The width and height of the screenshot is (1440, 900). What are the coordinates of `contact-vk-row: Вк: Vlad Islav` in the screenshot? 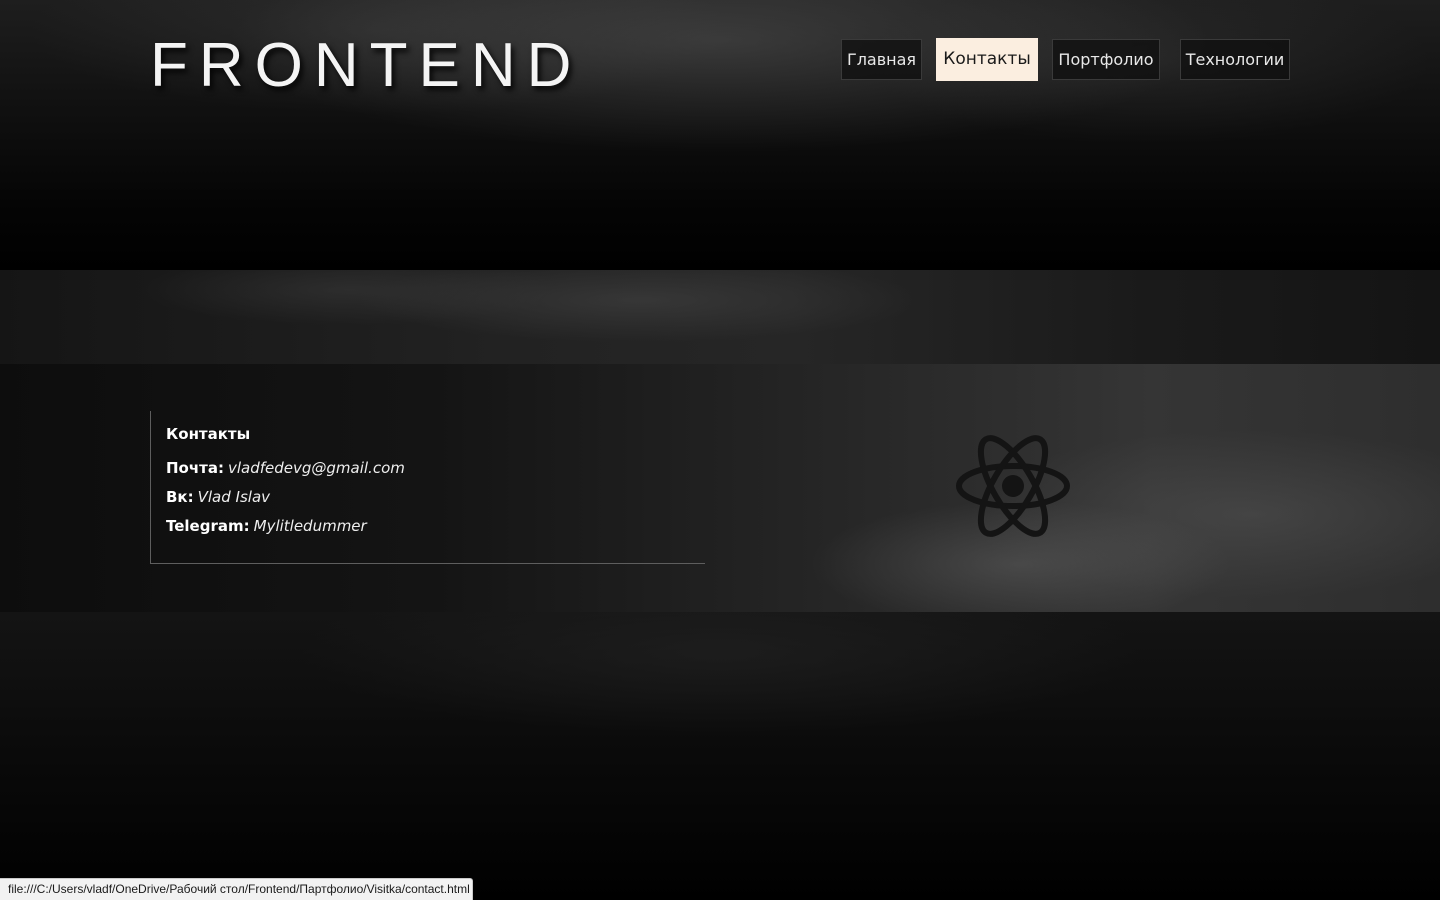 It's located at (218, 497).